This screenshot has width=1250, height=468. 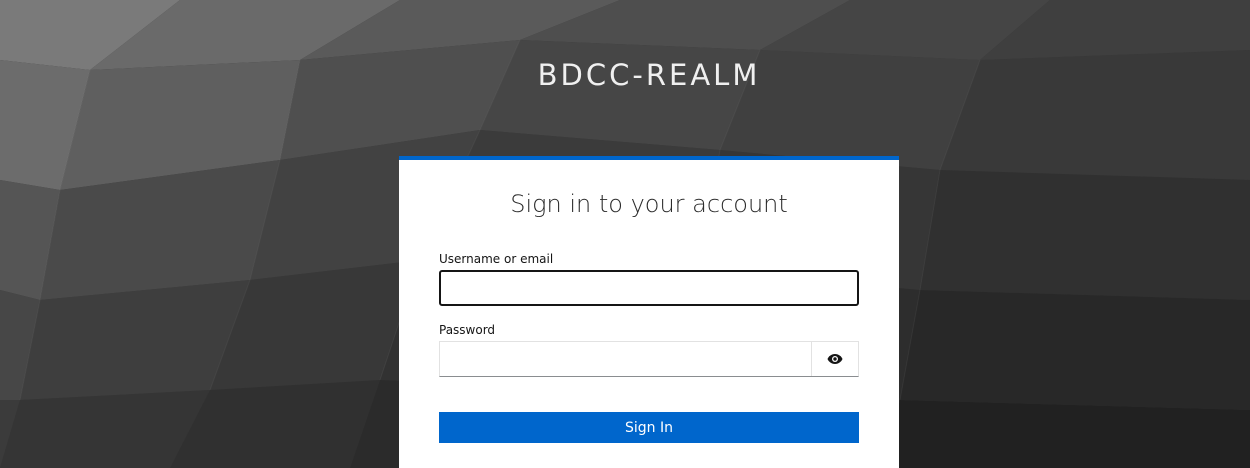 I want to click on password-label: Password, so click(x=467, y=330).